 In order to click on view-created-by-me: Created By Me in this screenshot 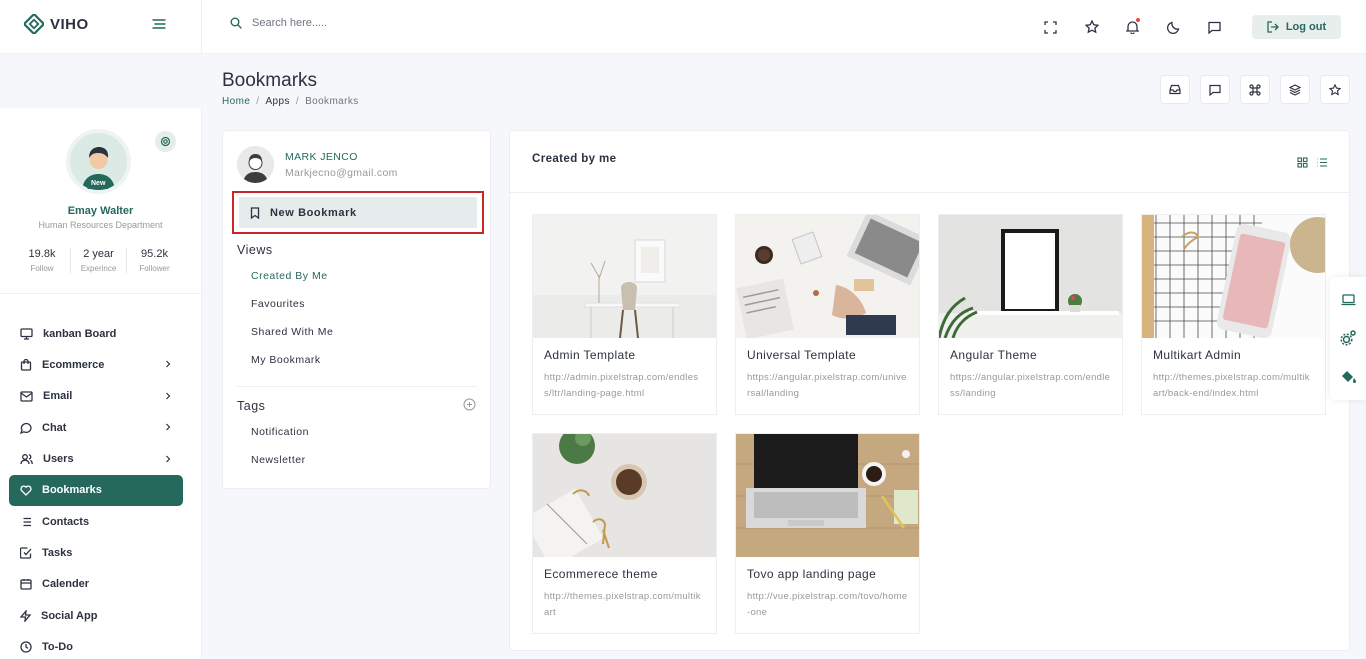, I will do `click(289, 276)`.